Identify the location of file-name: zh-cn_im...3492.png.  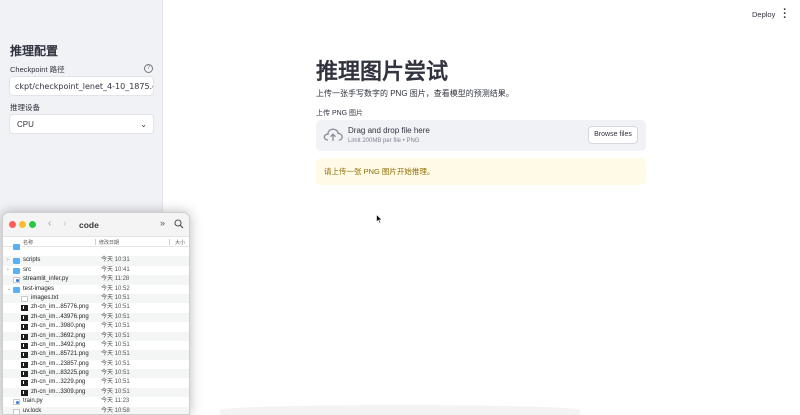
(58, 344).